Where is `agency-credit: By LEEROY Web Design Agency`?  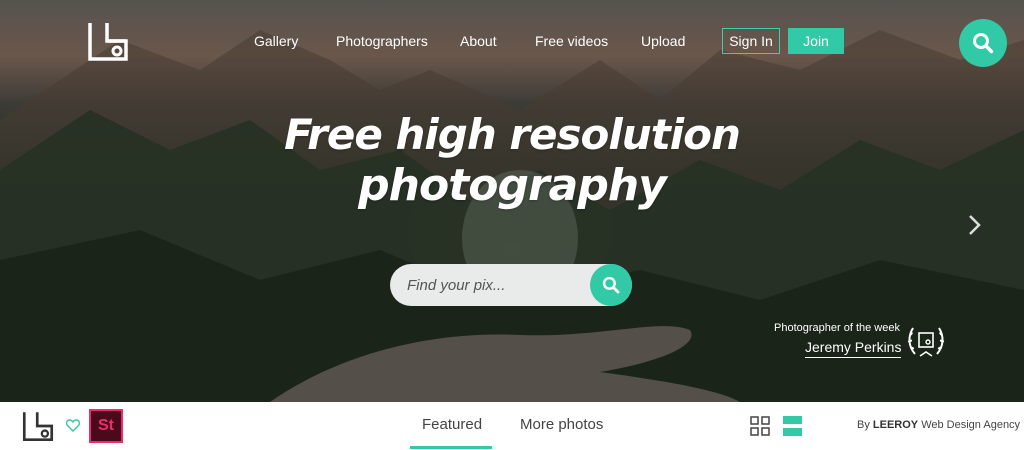
agency-credit: By LEEROY Web Design Agency is located at coordinates (938, 425).